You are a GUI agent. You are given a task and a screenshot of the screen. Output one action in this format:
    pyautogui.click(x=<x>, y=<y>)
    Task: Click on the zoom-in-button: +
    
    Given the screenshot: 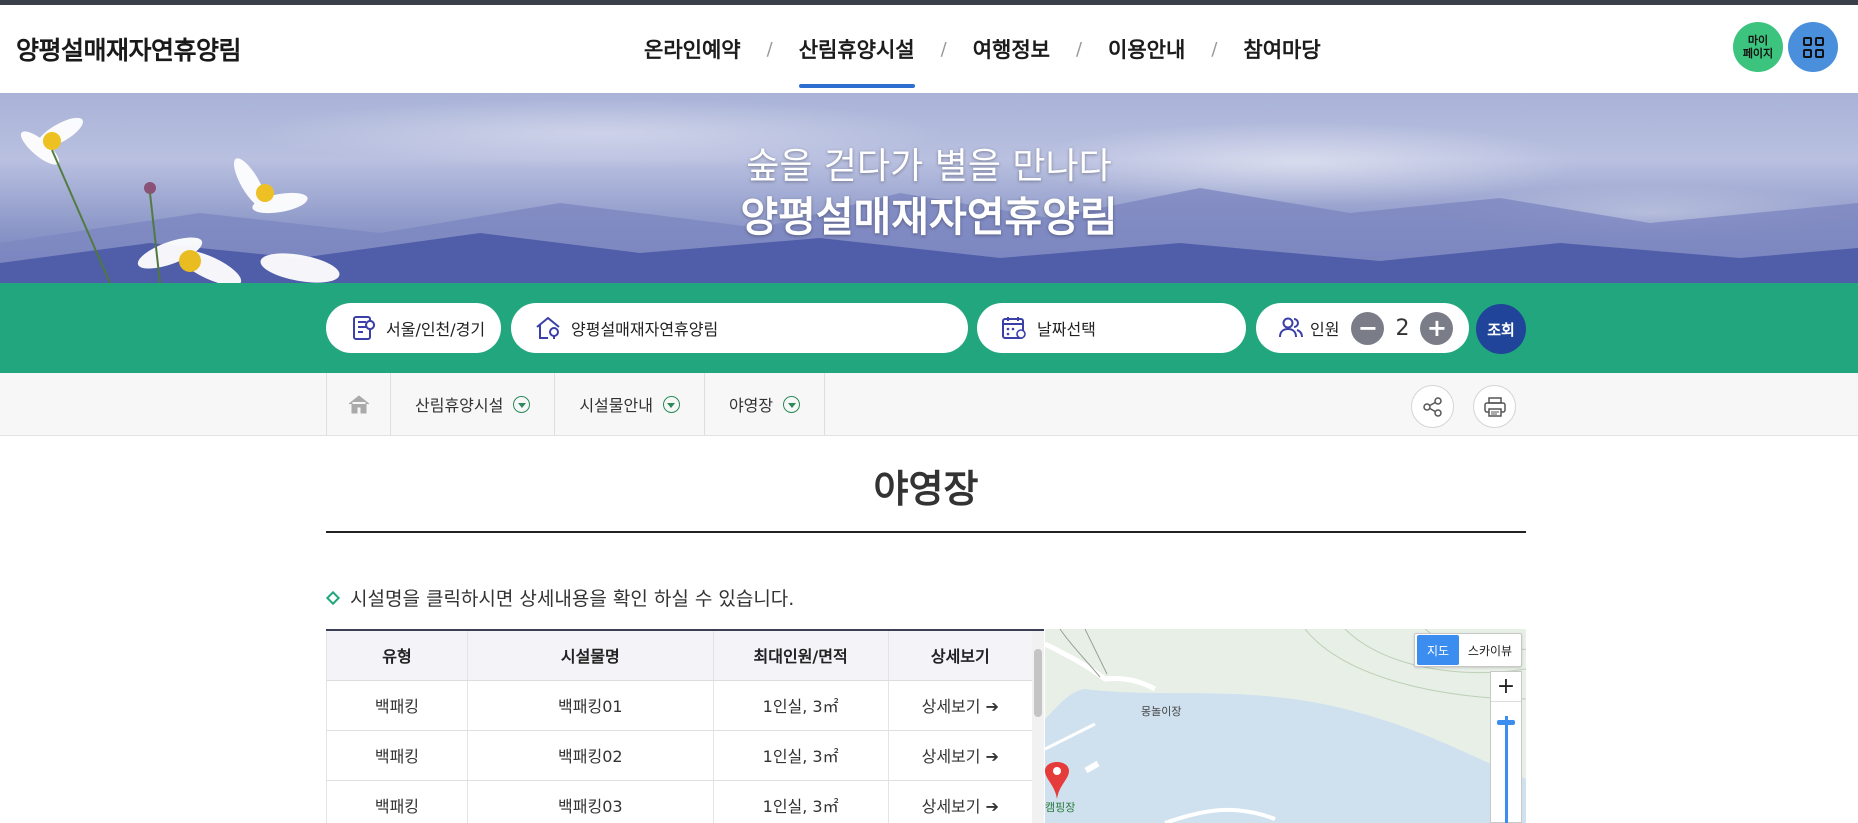 What is the action you would take?
    pyautogui.click(x=1506, y=687)
    